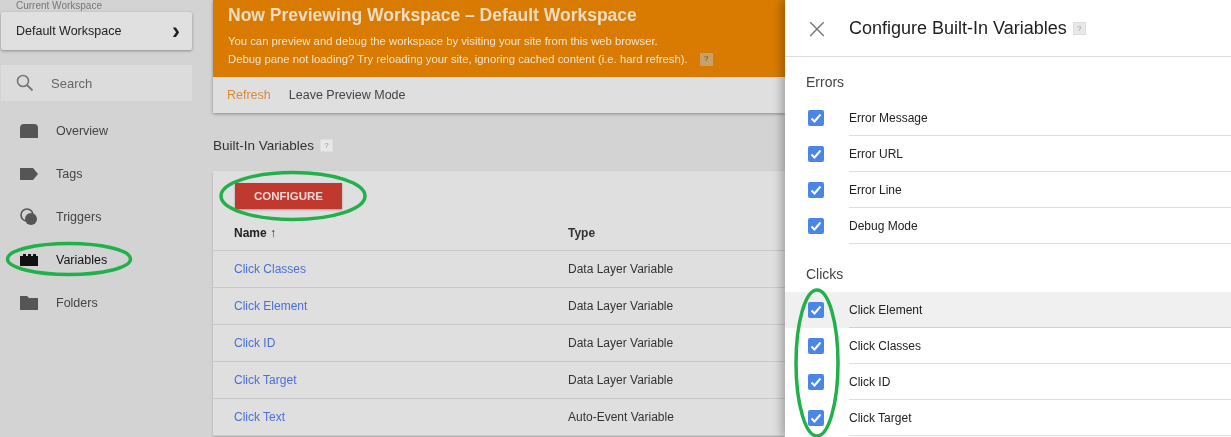 The image size is (1231, 437). I want to click on banner-text: You can preview and debug the workspace by visiting your site from this web browser., so click(443, 41).